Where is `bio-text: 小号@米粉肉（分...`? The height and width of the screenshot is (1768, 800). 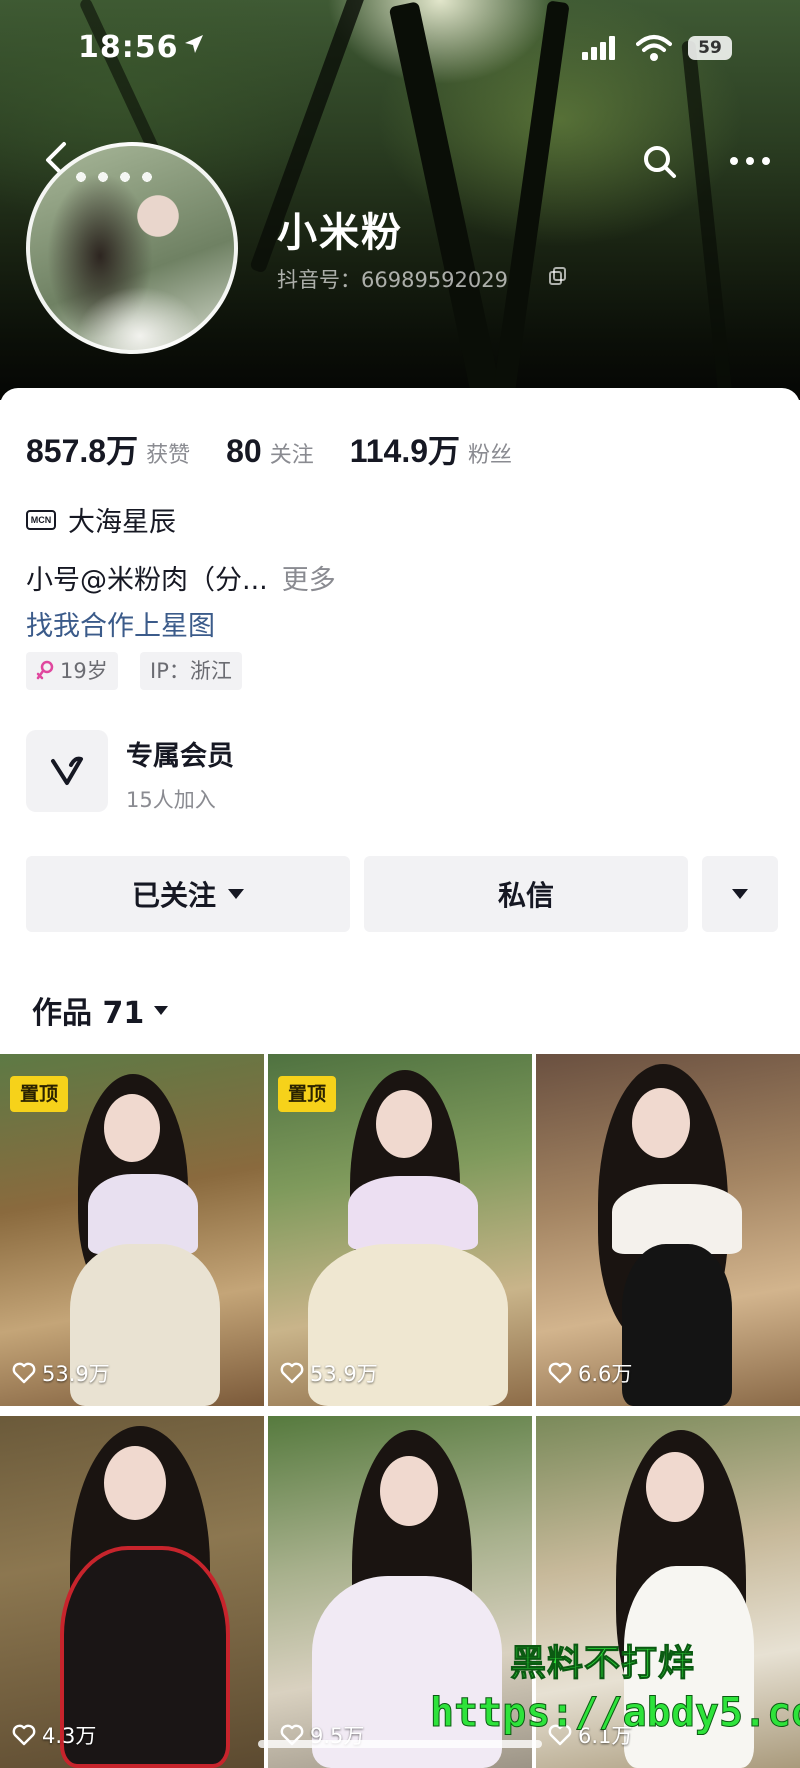
bio-text: 小号@米粉肉（分... is located at coordinates (147, 580).